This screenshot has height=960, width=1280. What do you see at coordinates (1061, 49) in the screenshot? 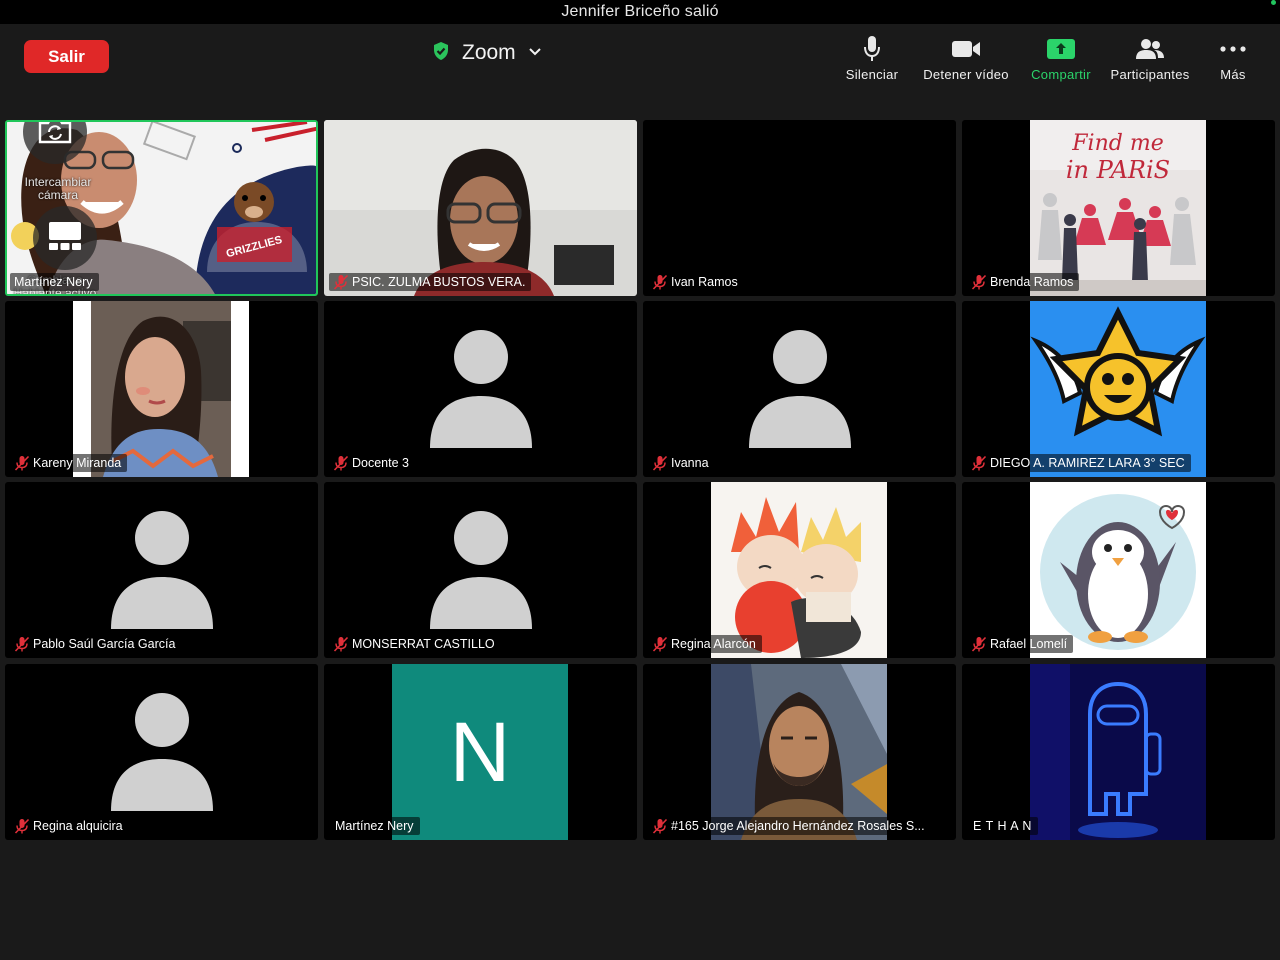
I see `share-screen-icon` at bounding box center [1061, 49].